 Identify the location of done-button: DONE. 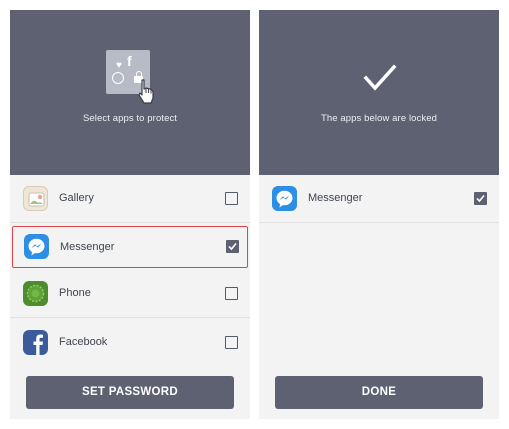
(379, 392).